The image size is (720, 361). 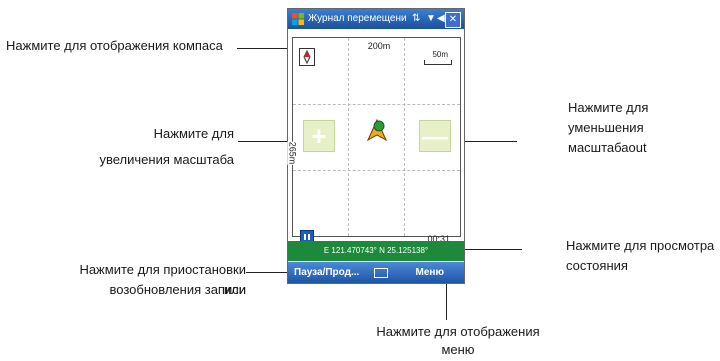 I want to click on minus-icon: —, so click(x=435, y=136).